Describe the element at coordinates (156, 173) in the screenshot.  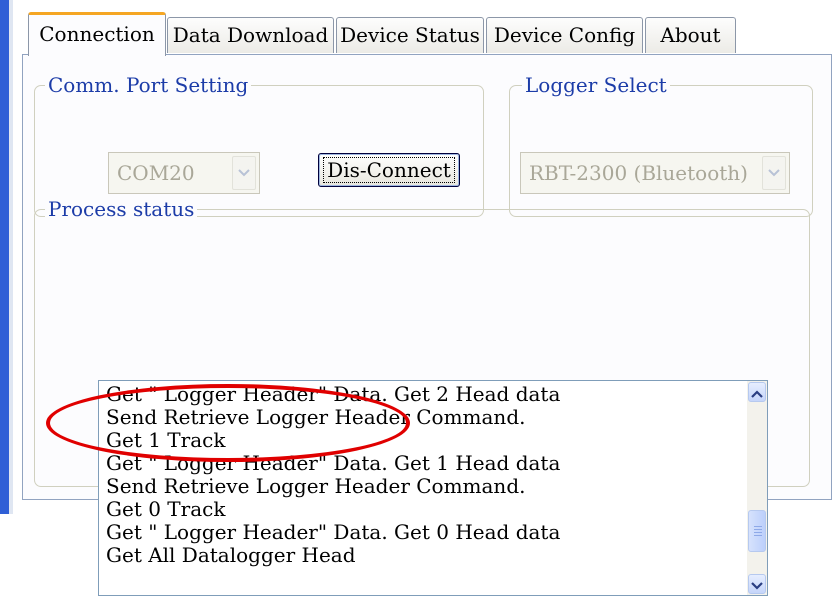
I see `comm-port-value: COM20` at that location.